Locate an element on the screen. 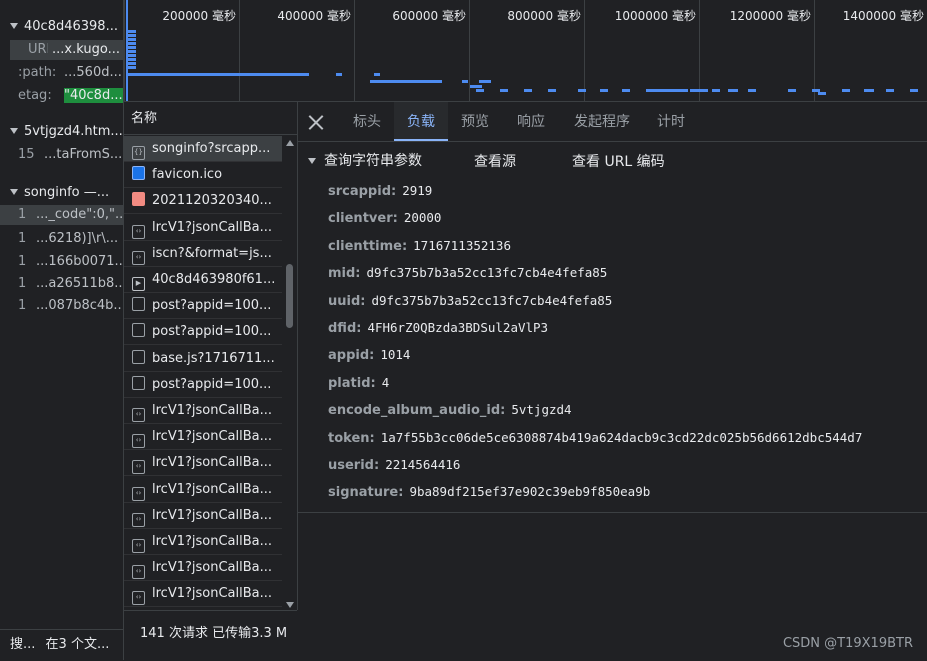 The width and height of the screenshot is (927, 661). tab-response: 响应 is located at coordinates (531, 121).